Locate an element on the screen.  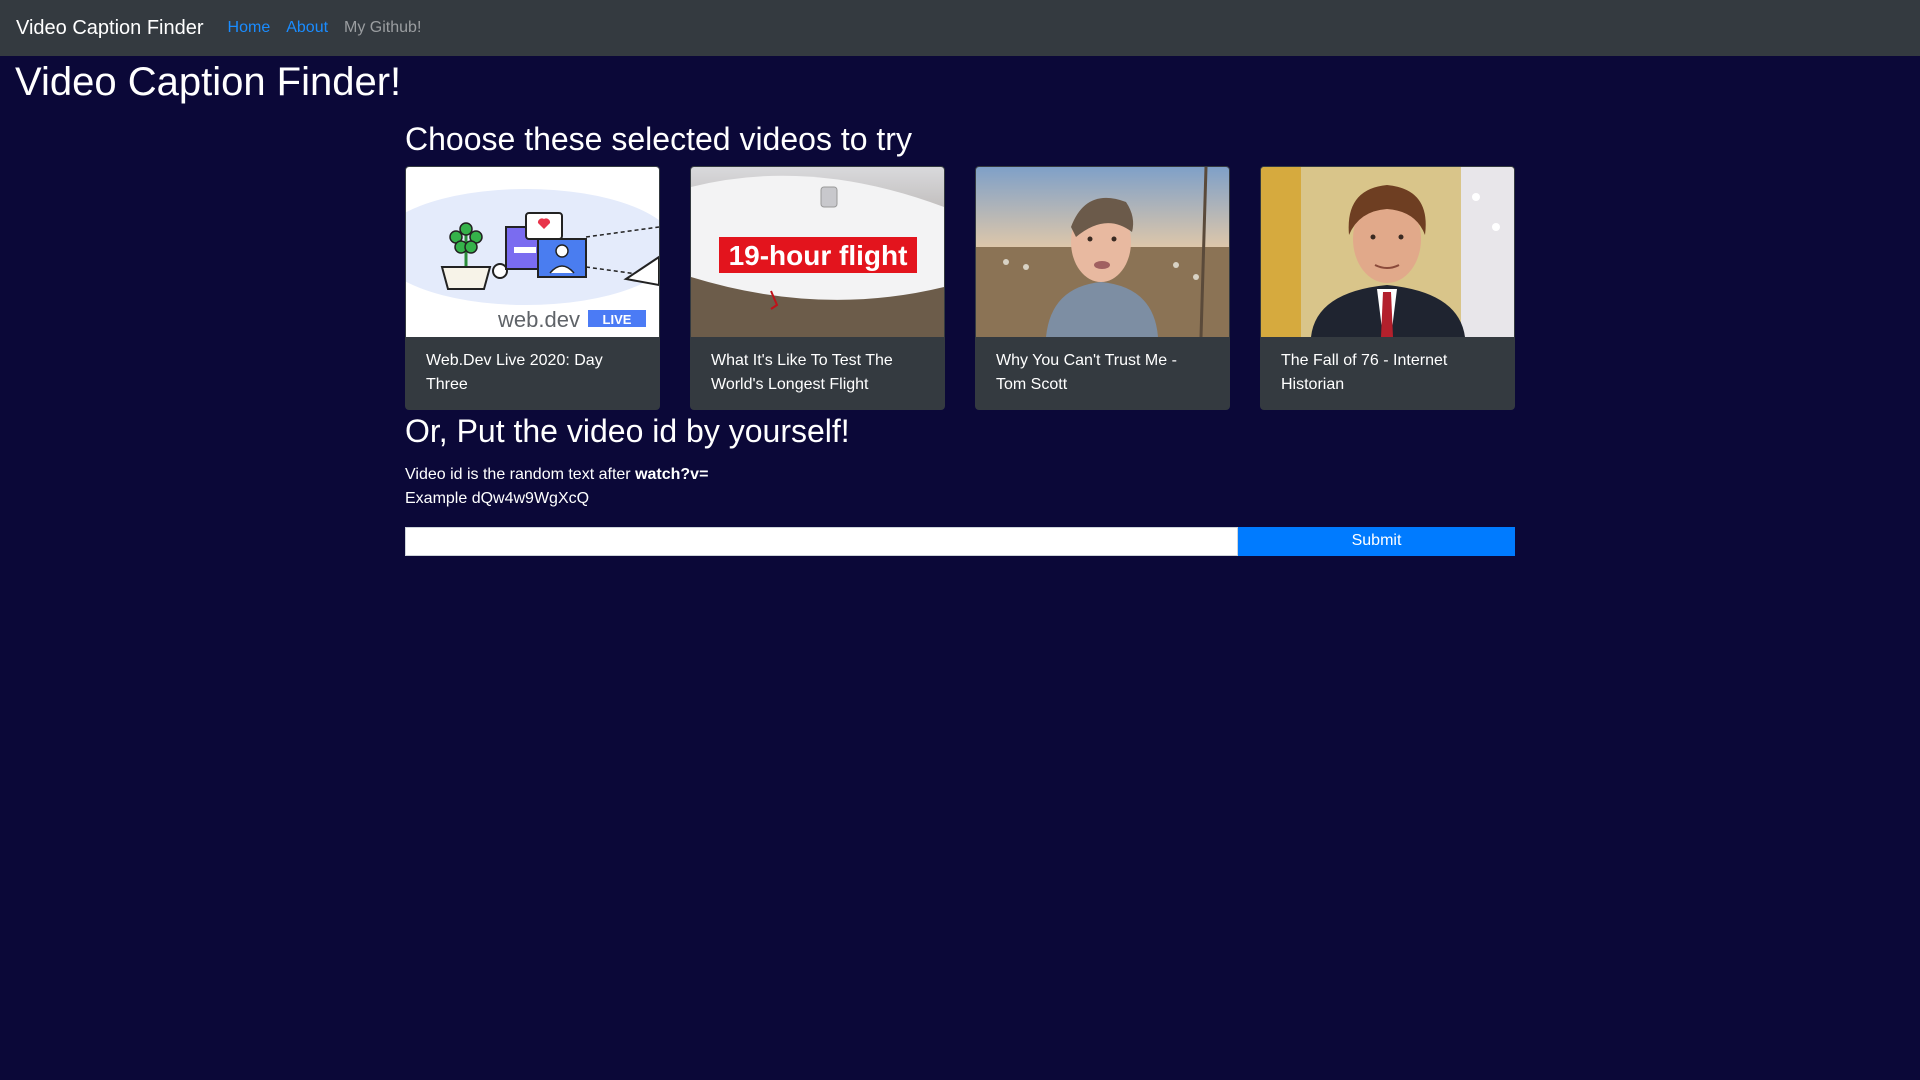
video-card-fall-of-76: The Fall of 76 - Internet Historian is located at coordinates (1387, 288).